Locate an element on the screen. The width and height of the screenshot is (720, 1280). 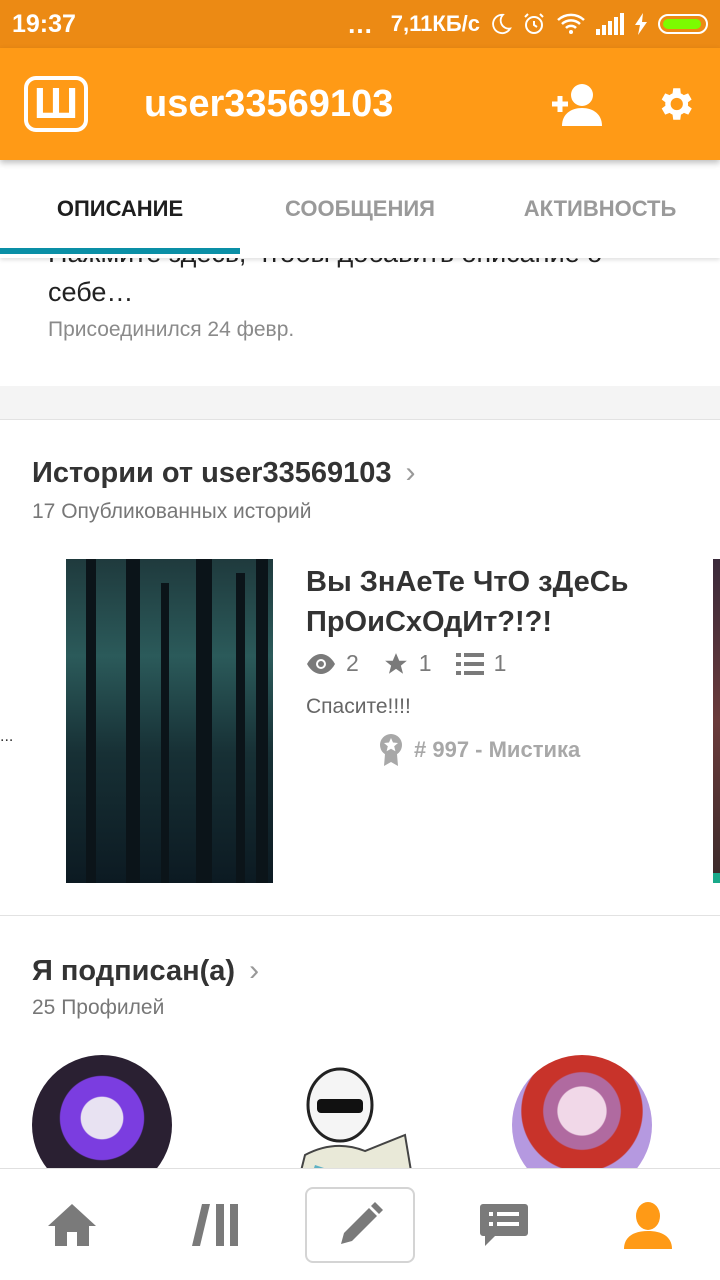
nav-library is located at coordinates (216, 1225).